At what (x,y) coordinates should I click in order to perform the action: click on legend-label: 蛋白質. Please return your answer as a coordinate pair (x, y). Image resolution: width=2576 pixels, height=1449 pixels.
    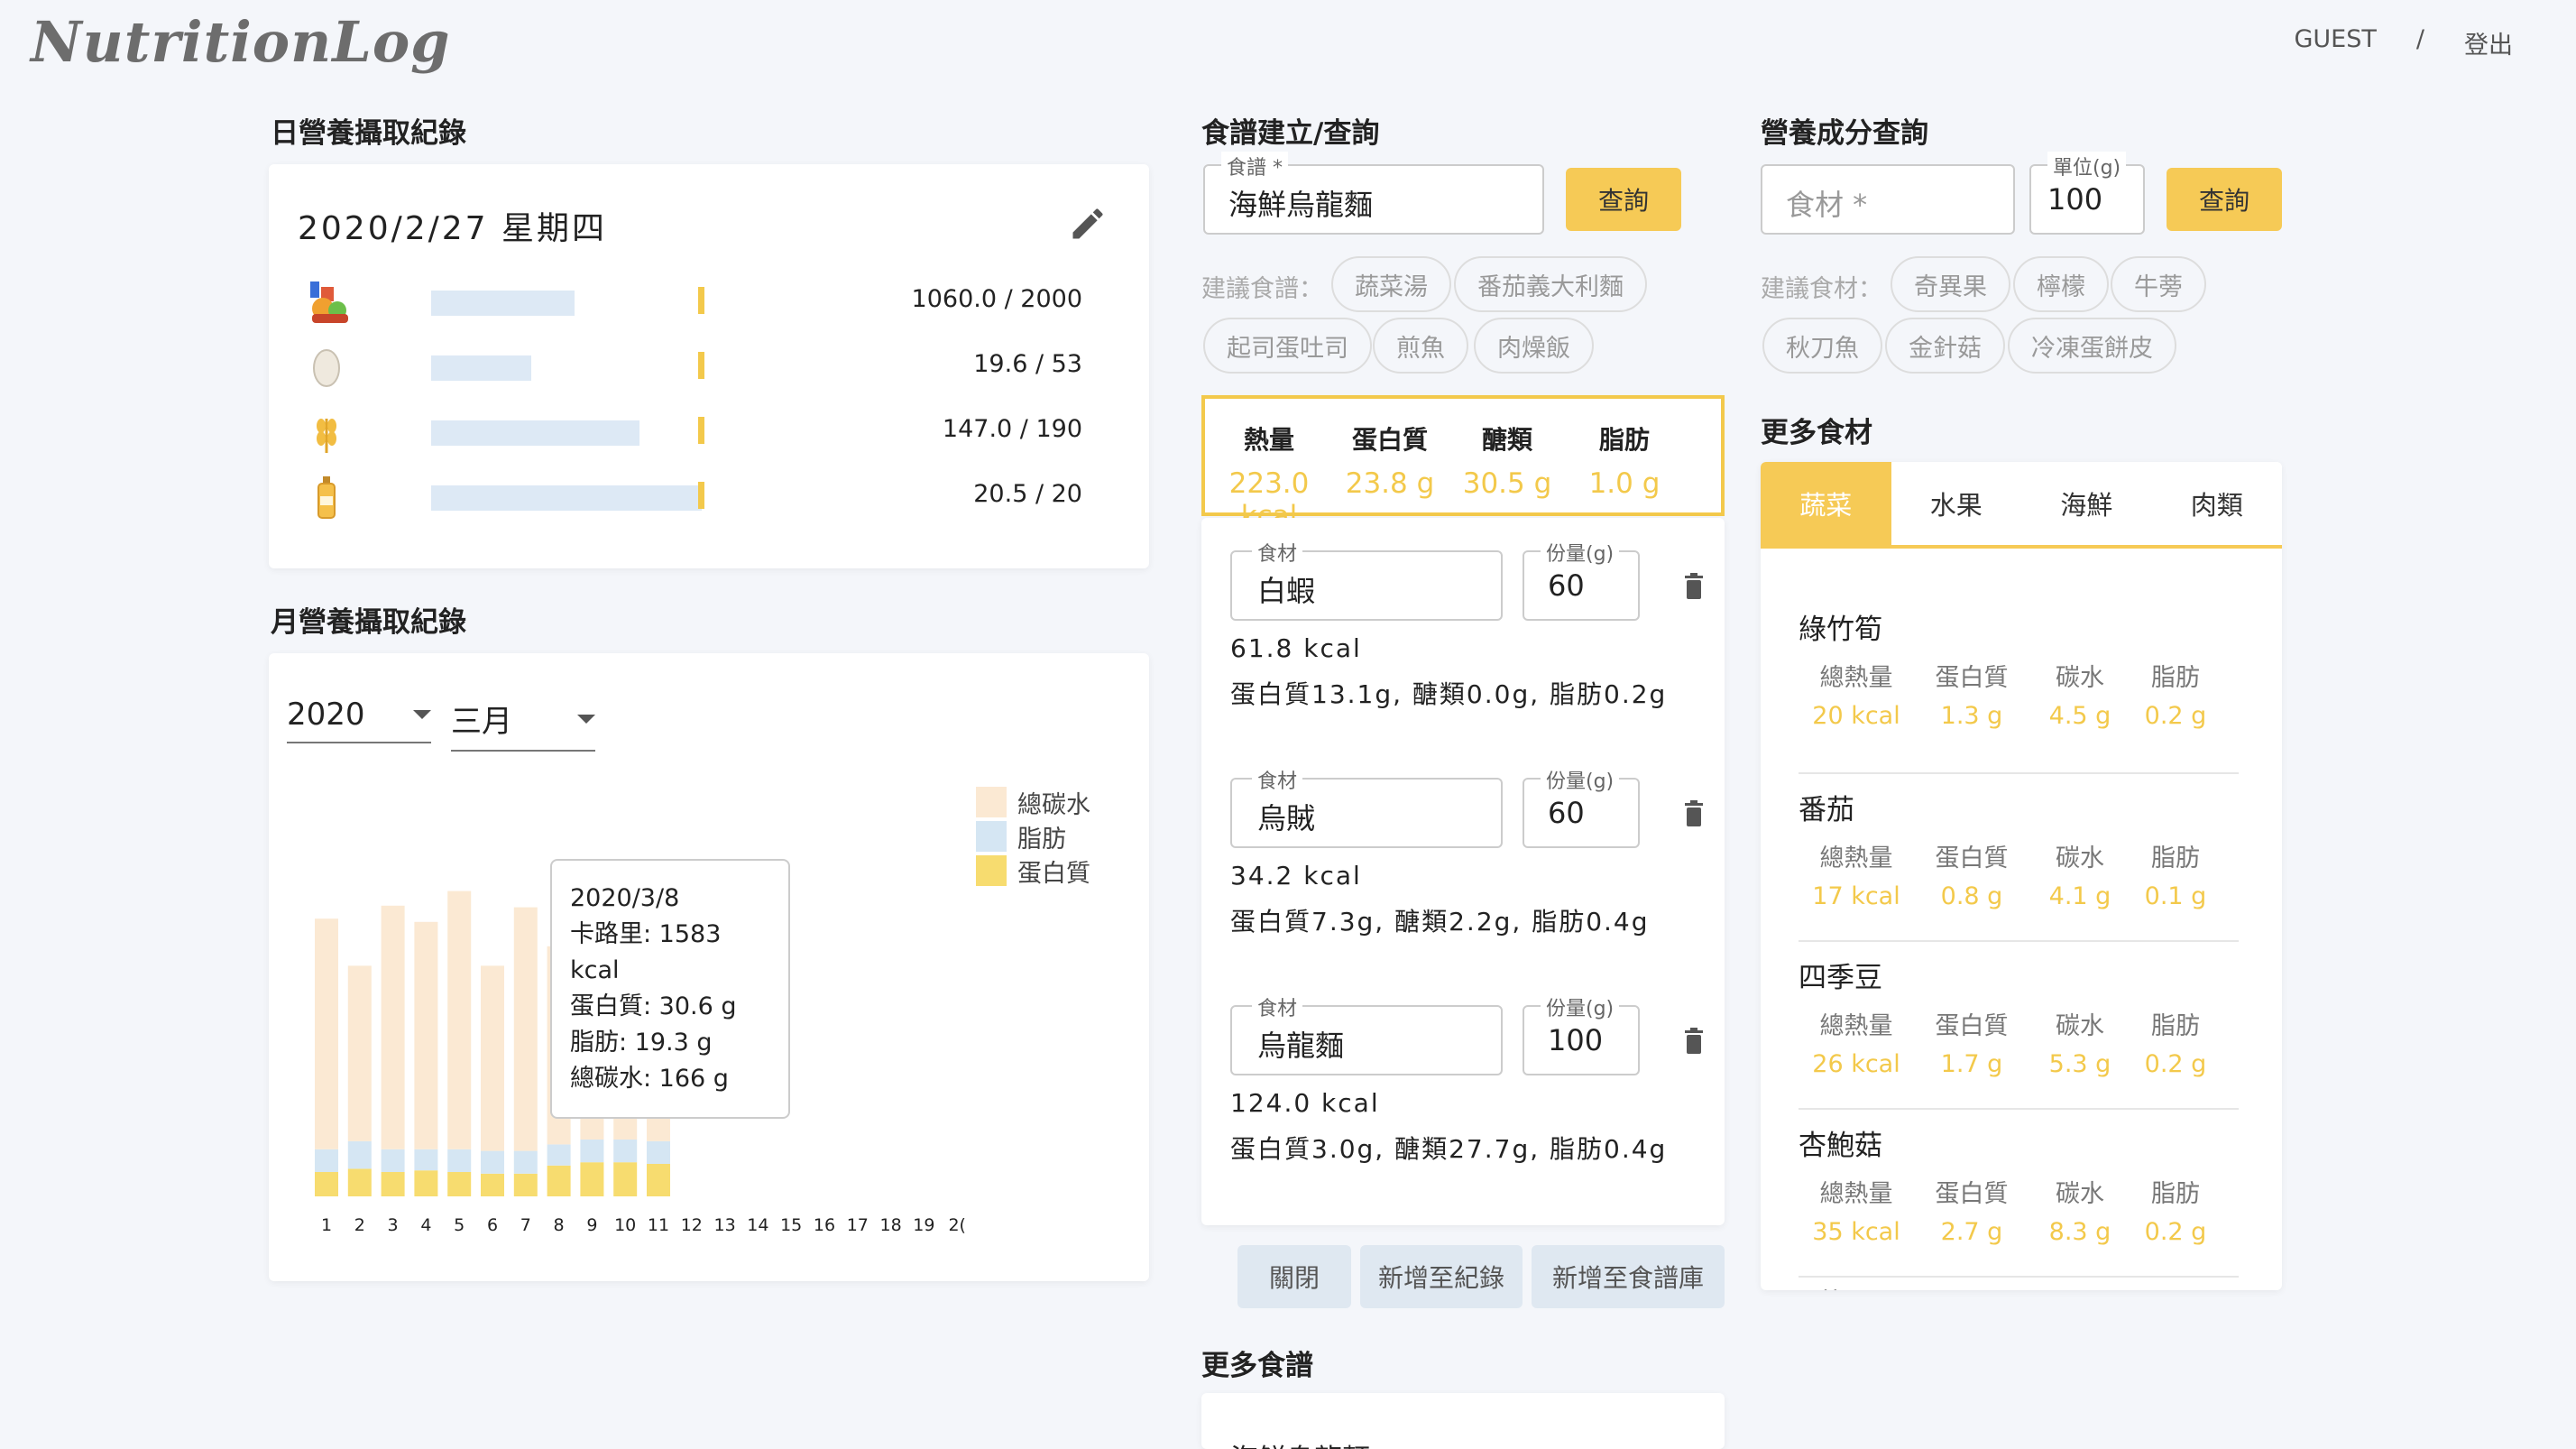
    Looking at the image, I should click on (1053, 874).